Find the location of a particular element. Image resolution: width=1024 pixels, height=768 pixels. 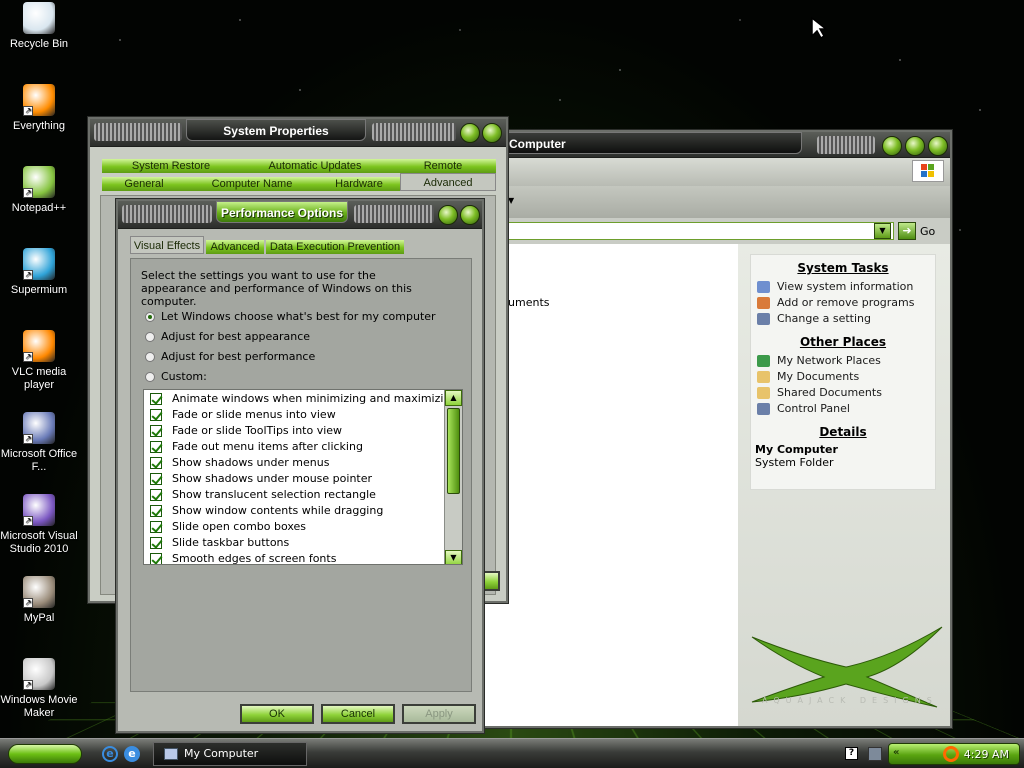

desktop-icon: ↗ VLC media player is located at coordinates (39, 361).